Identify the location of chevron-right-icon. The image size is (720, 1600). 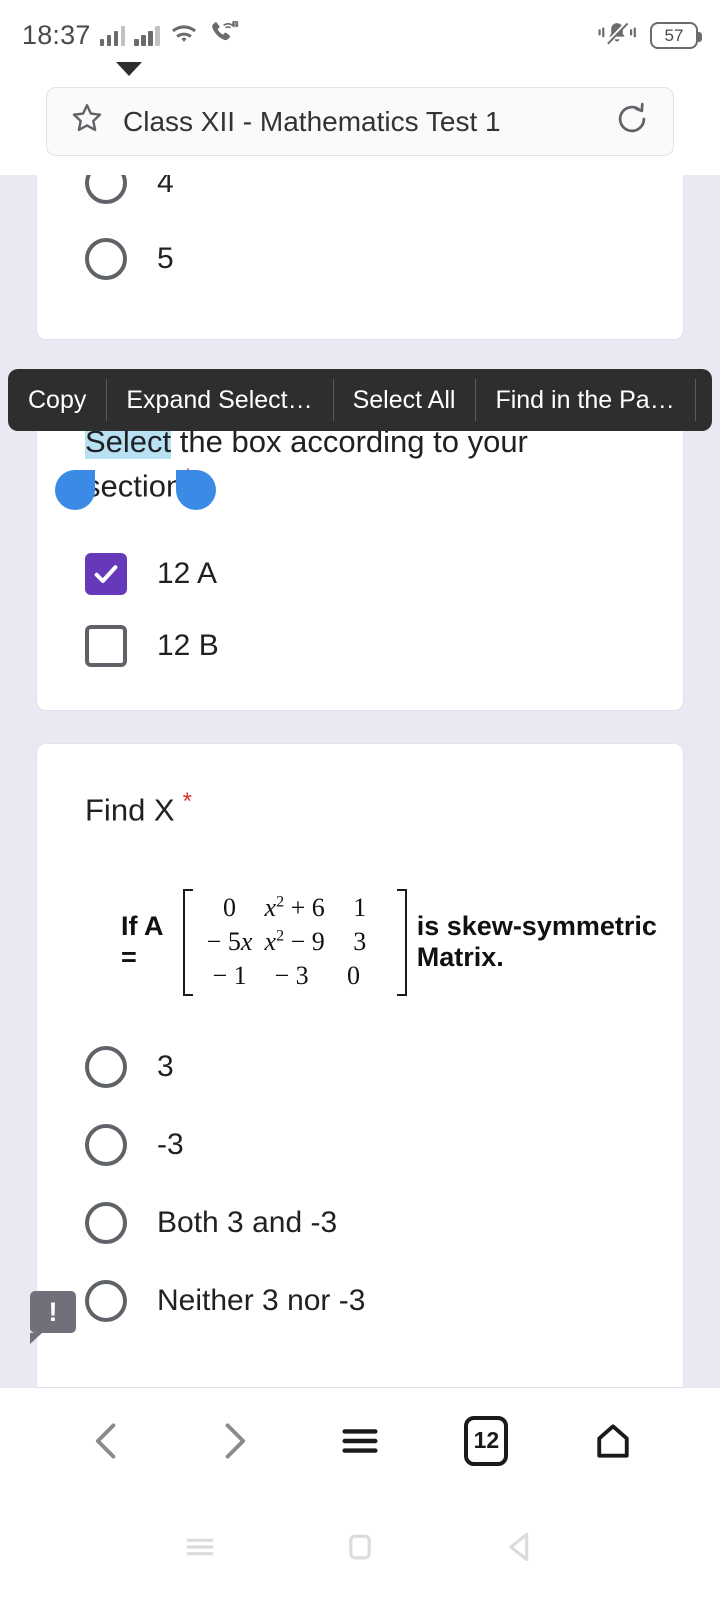
(235, 1440).